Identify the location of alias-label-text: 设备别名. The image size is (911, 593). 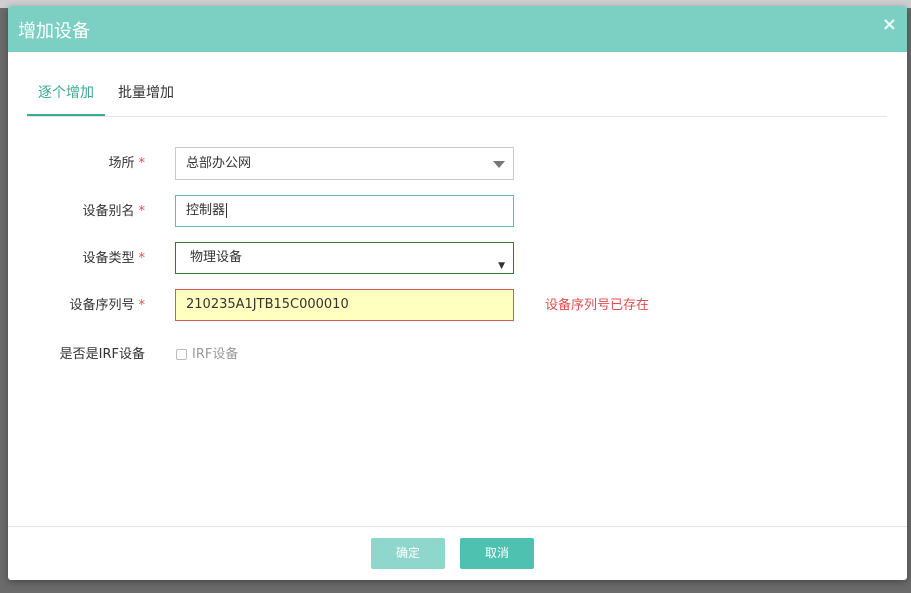
(108, 211).